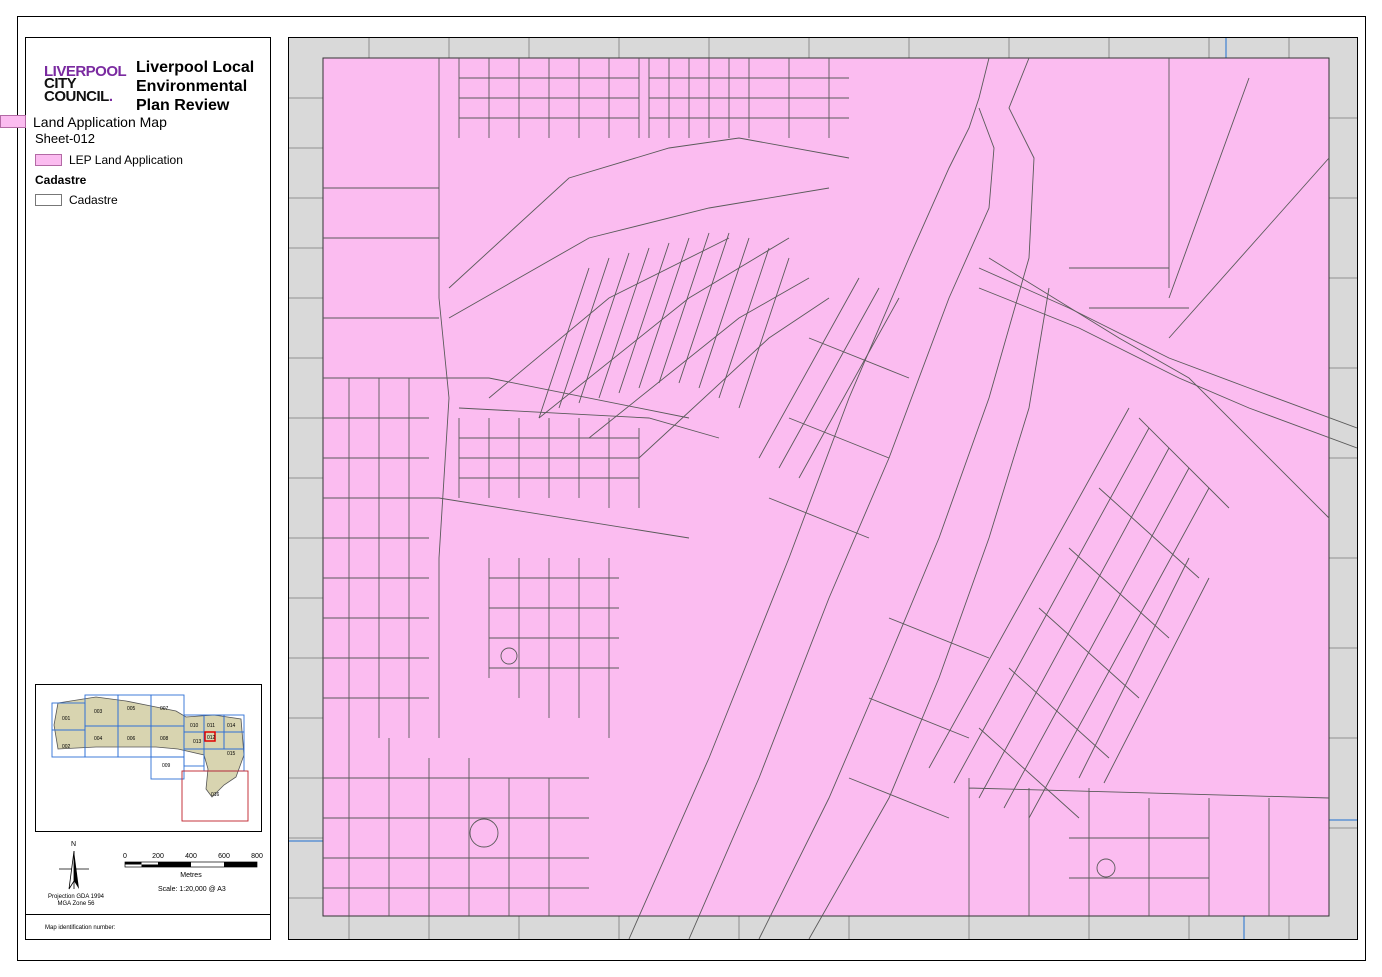  What do you see at coordinates (224, 856) in the screenshot?
I see `scale-tick-label: 600` at bounding box center [224, 856].